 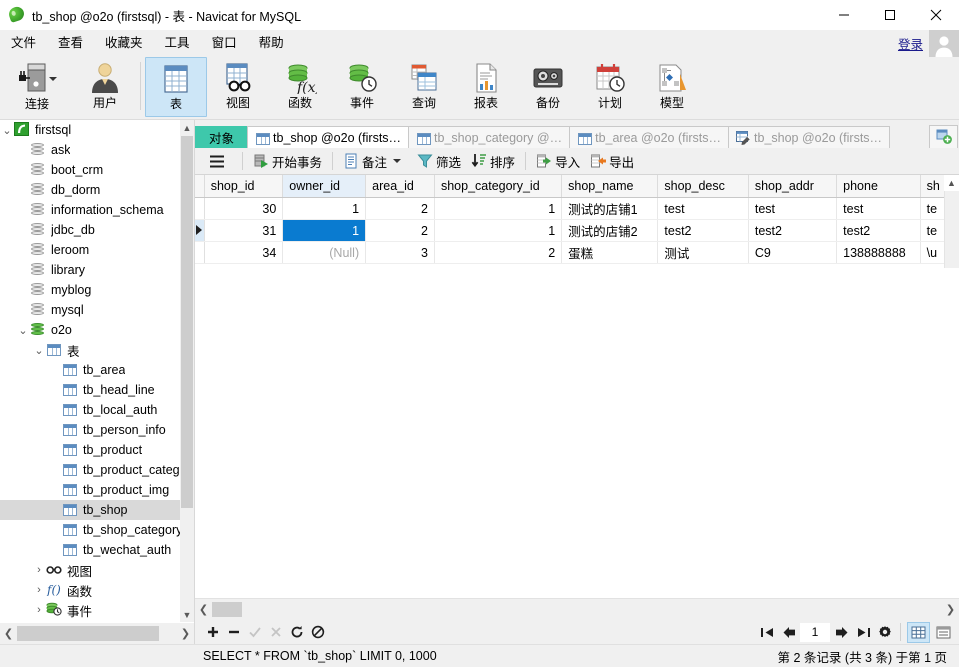 I want to click on note-button: 备注, so click(x=372, y=161).